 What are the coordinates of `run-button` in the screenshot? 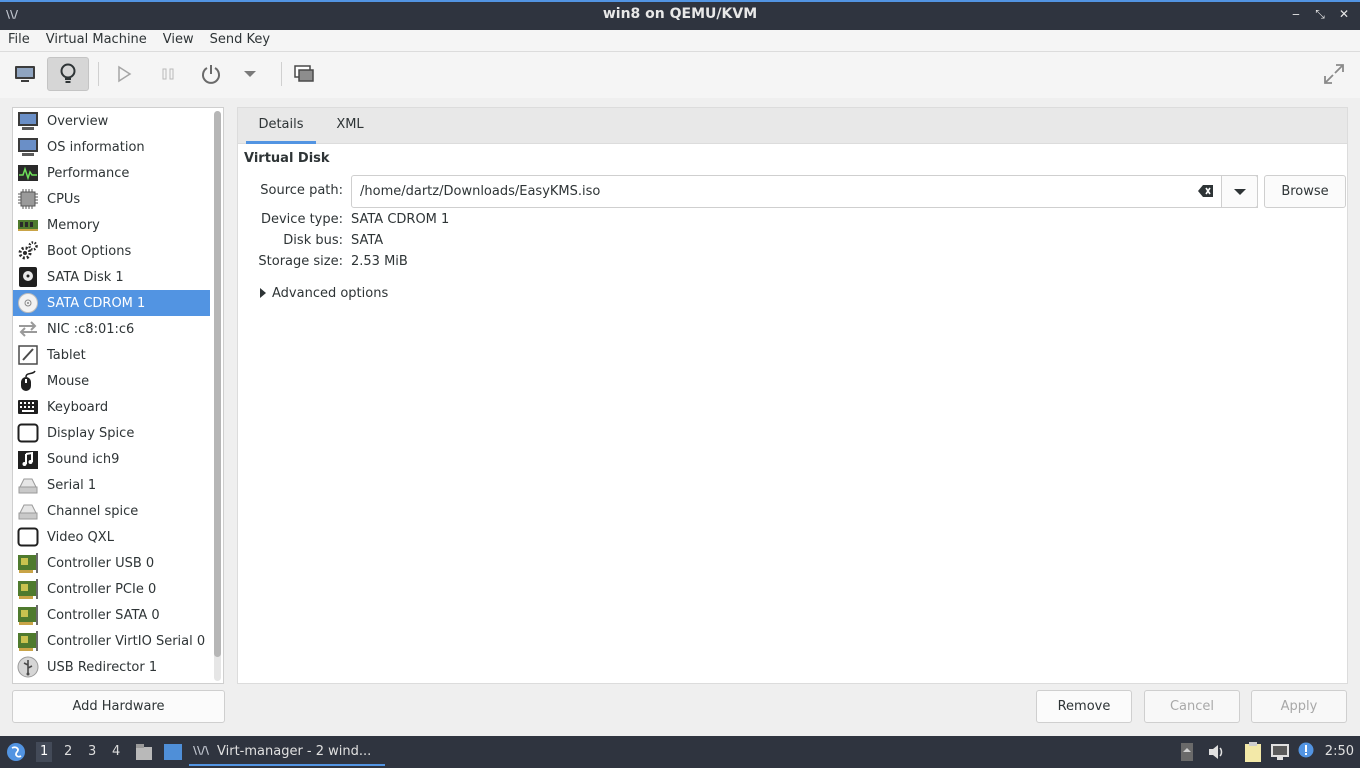 It's located at (124, 74).